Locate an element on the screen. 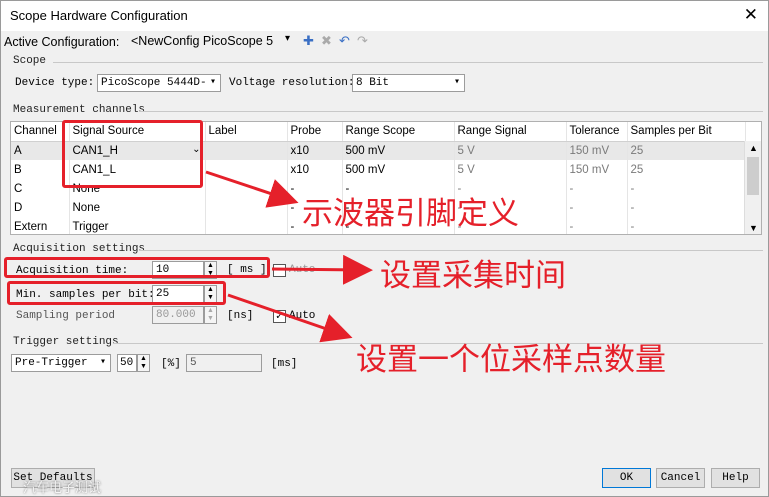  annotation-arrows is located at coordinates (289, 256).